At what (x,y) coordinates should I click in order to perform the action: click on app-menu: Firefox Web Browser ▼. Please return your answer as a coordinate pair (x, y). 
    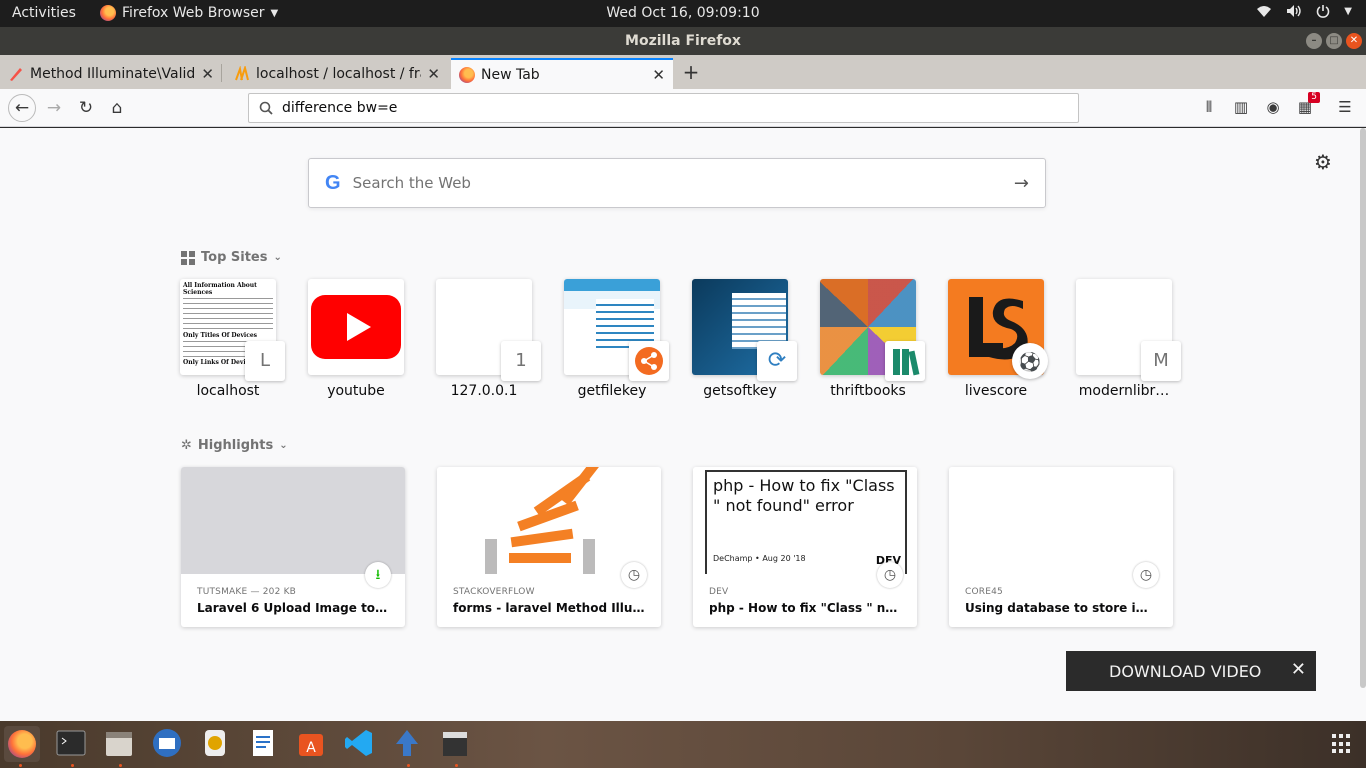
    Looking at the image, I should click on (189, 13).